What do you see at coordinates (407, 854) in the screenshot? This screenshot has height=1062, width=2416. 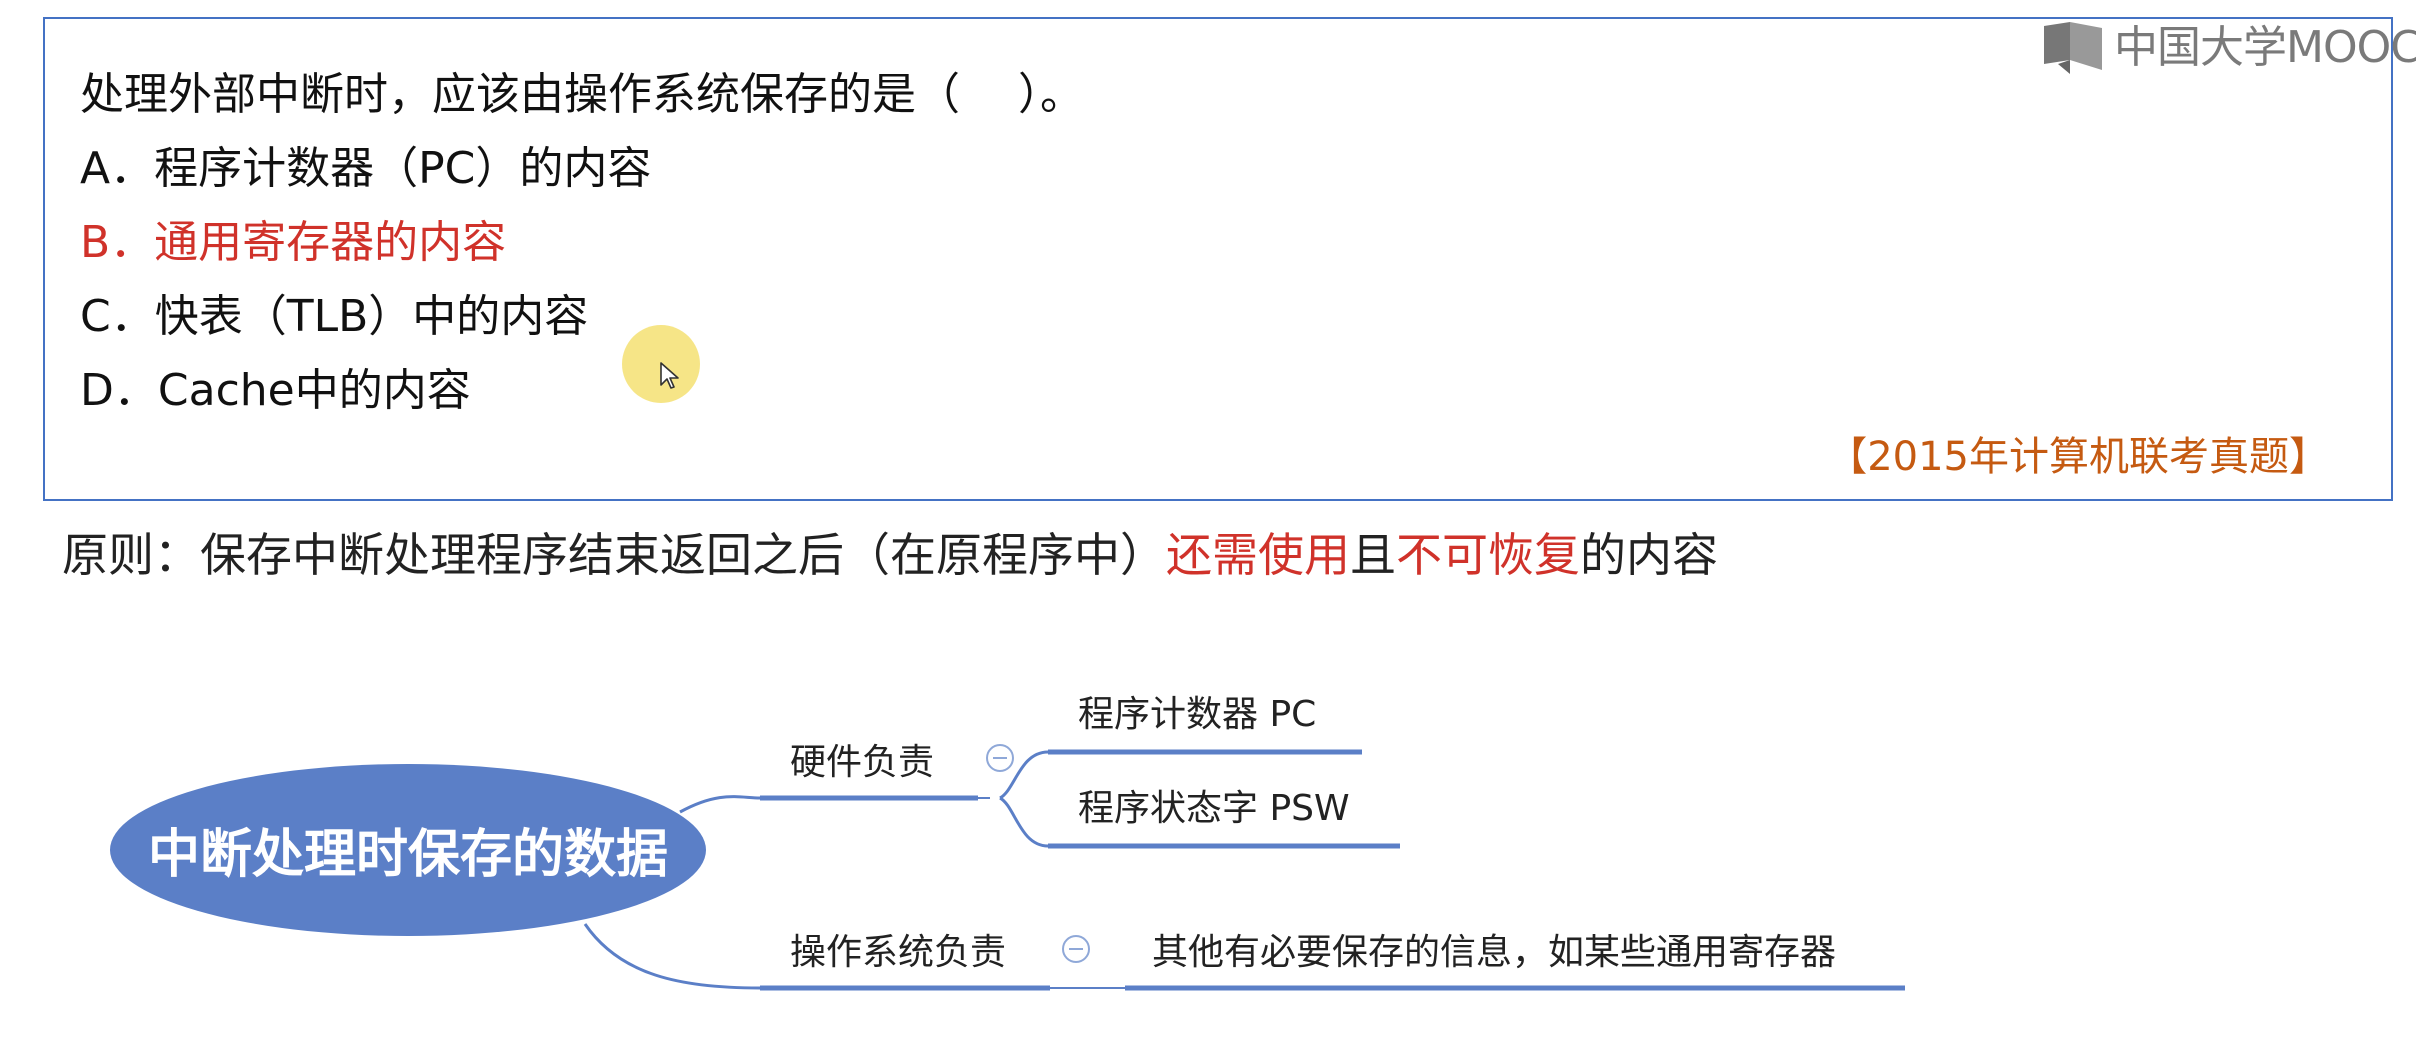 I see `root-node-label: 中断处理时保存的数据` at bounding box center [407, 854].